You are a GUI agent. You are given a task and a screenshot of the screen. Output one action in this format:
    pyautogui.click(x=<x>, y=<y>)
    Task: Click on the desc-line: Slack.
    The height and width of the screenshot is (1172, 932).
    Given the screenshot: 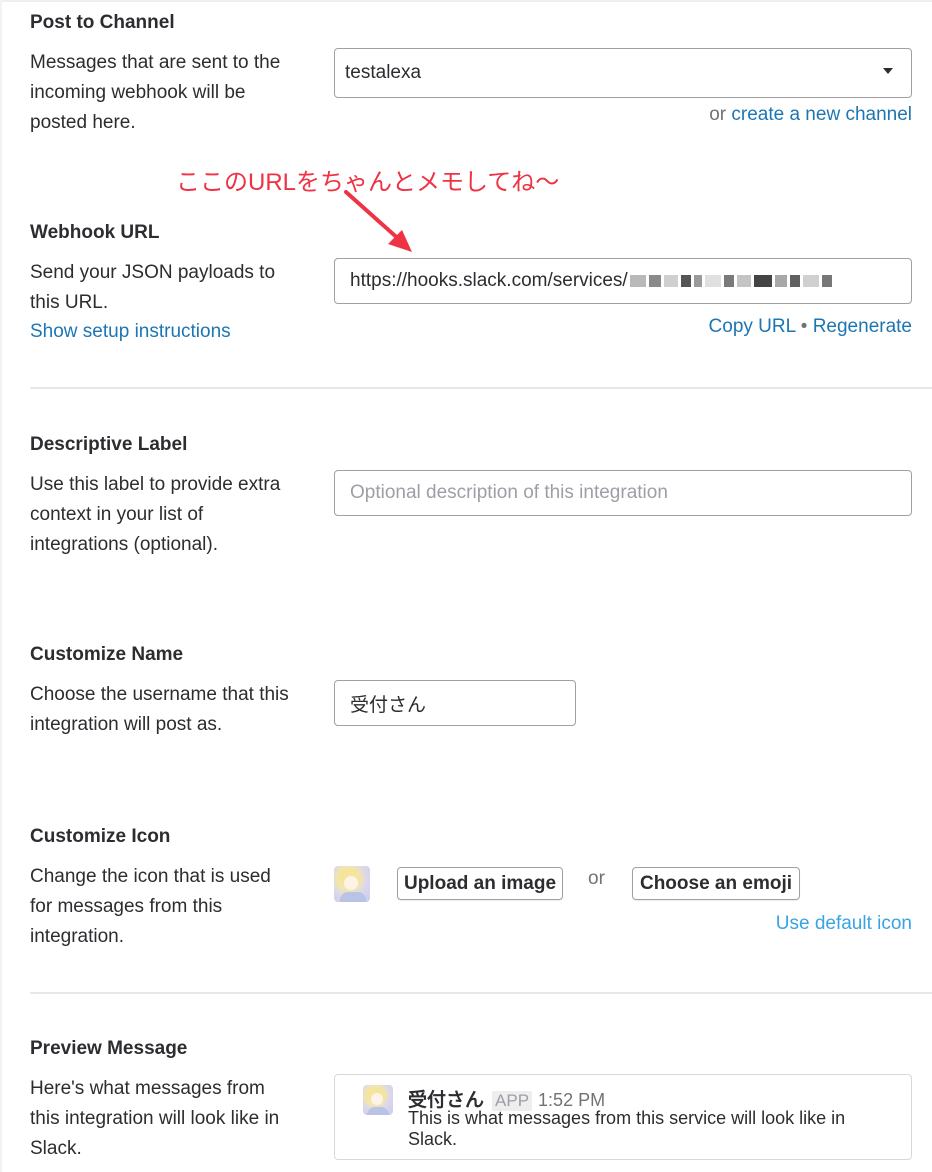 What is the action you would take?
    pyautogui.click(x=56, y=1148)
    